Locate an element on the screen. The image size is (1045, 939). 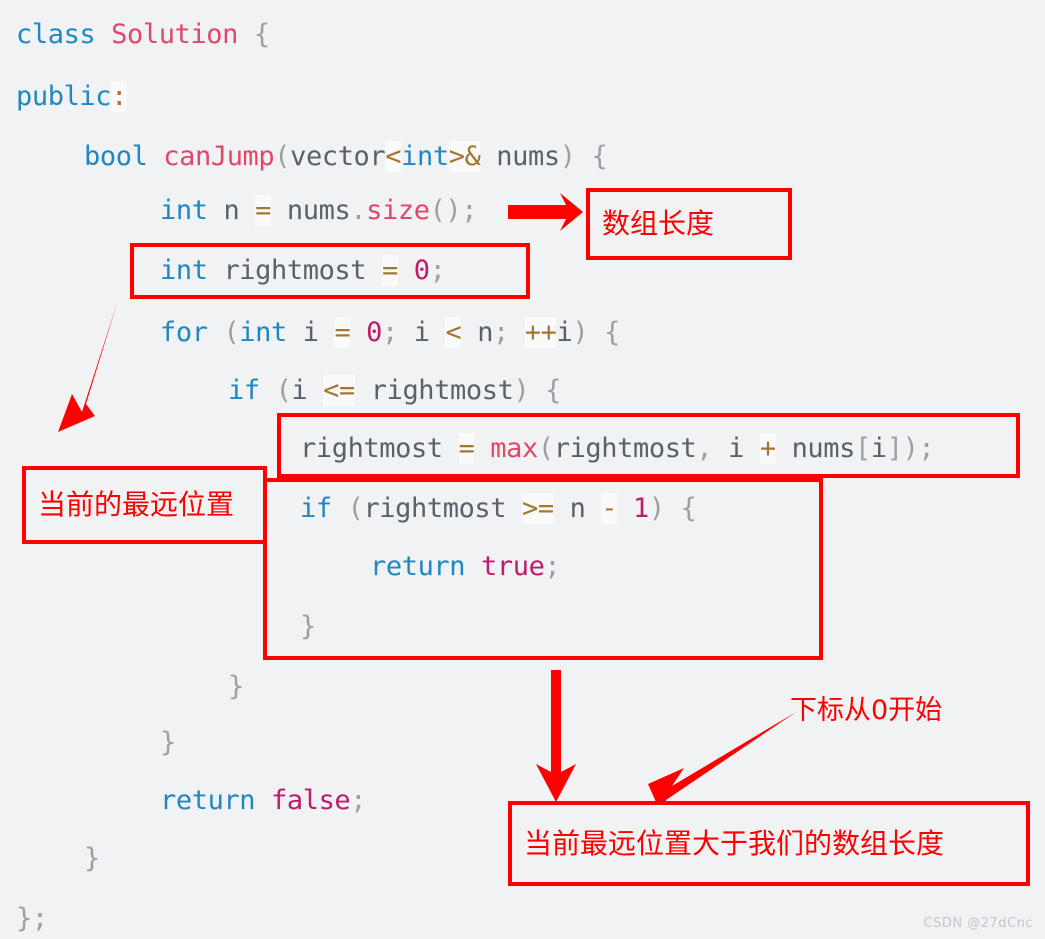
code-line: class Solution { is located at coordinates (143, 34).